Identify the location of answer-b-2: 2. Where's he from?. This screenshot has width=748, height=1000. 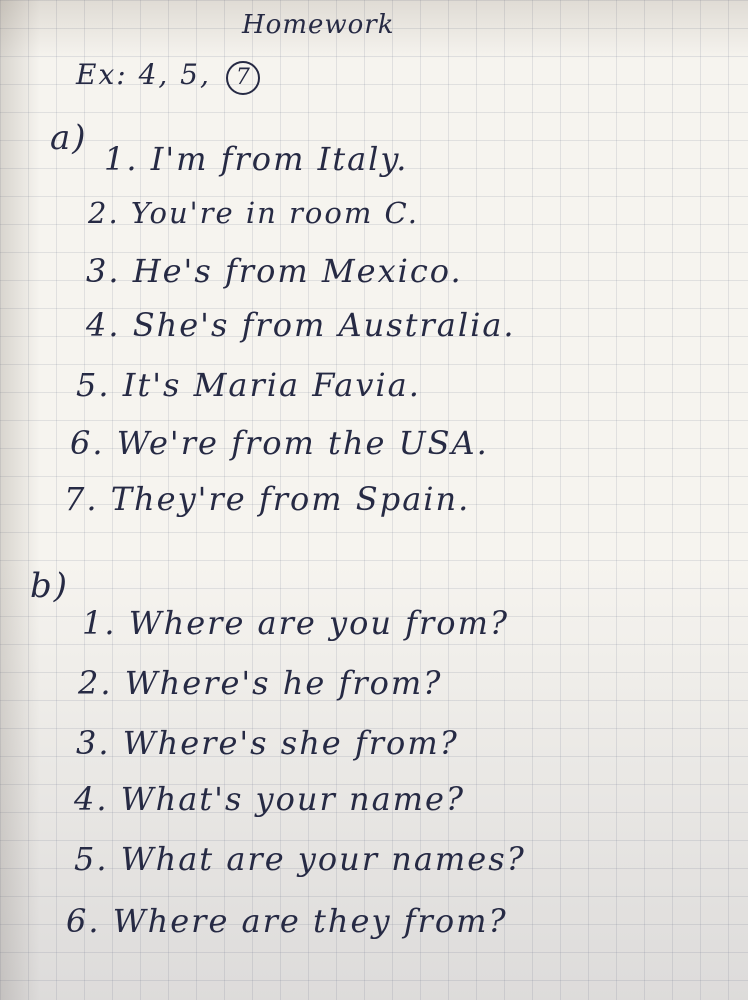
(260, 683).